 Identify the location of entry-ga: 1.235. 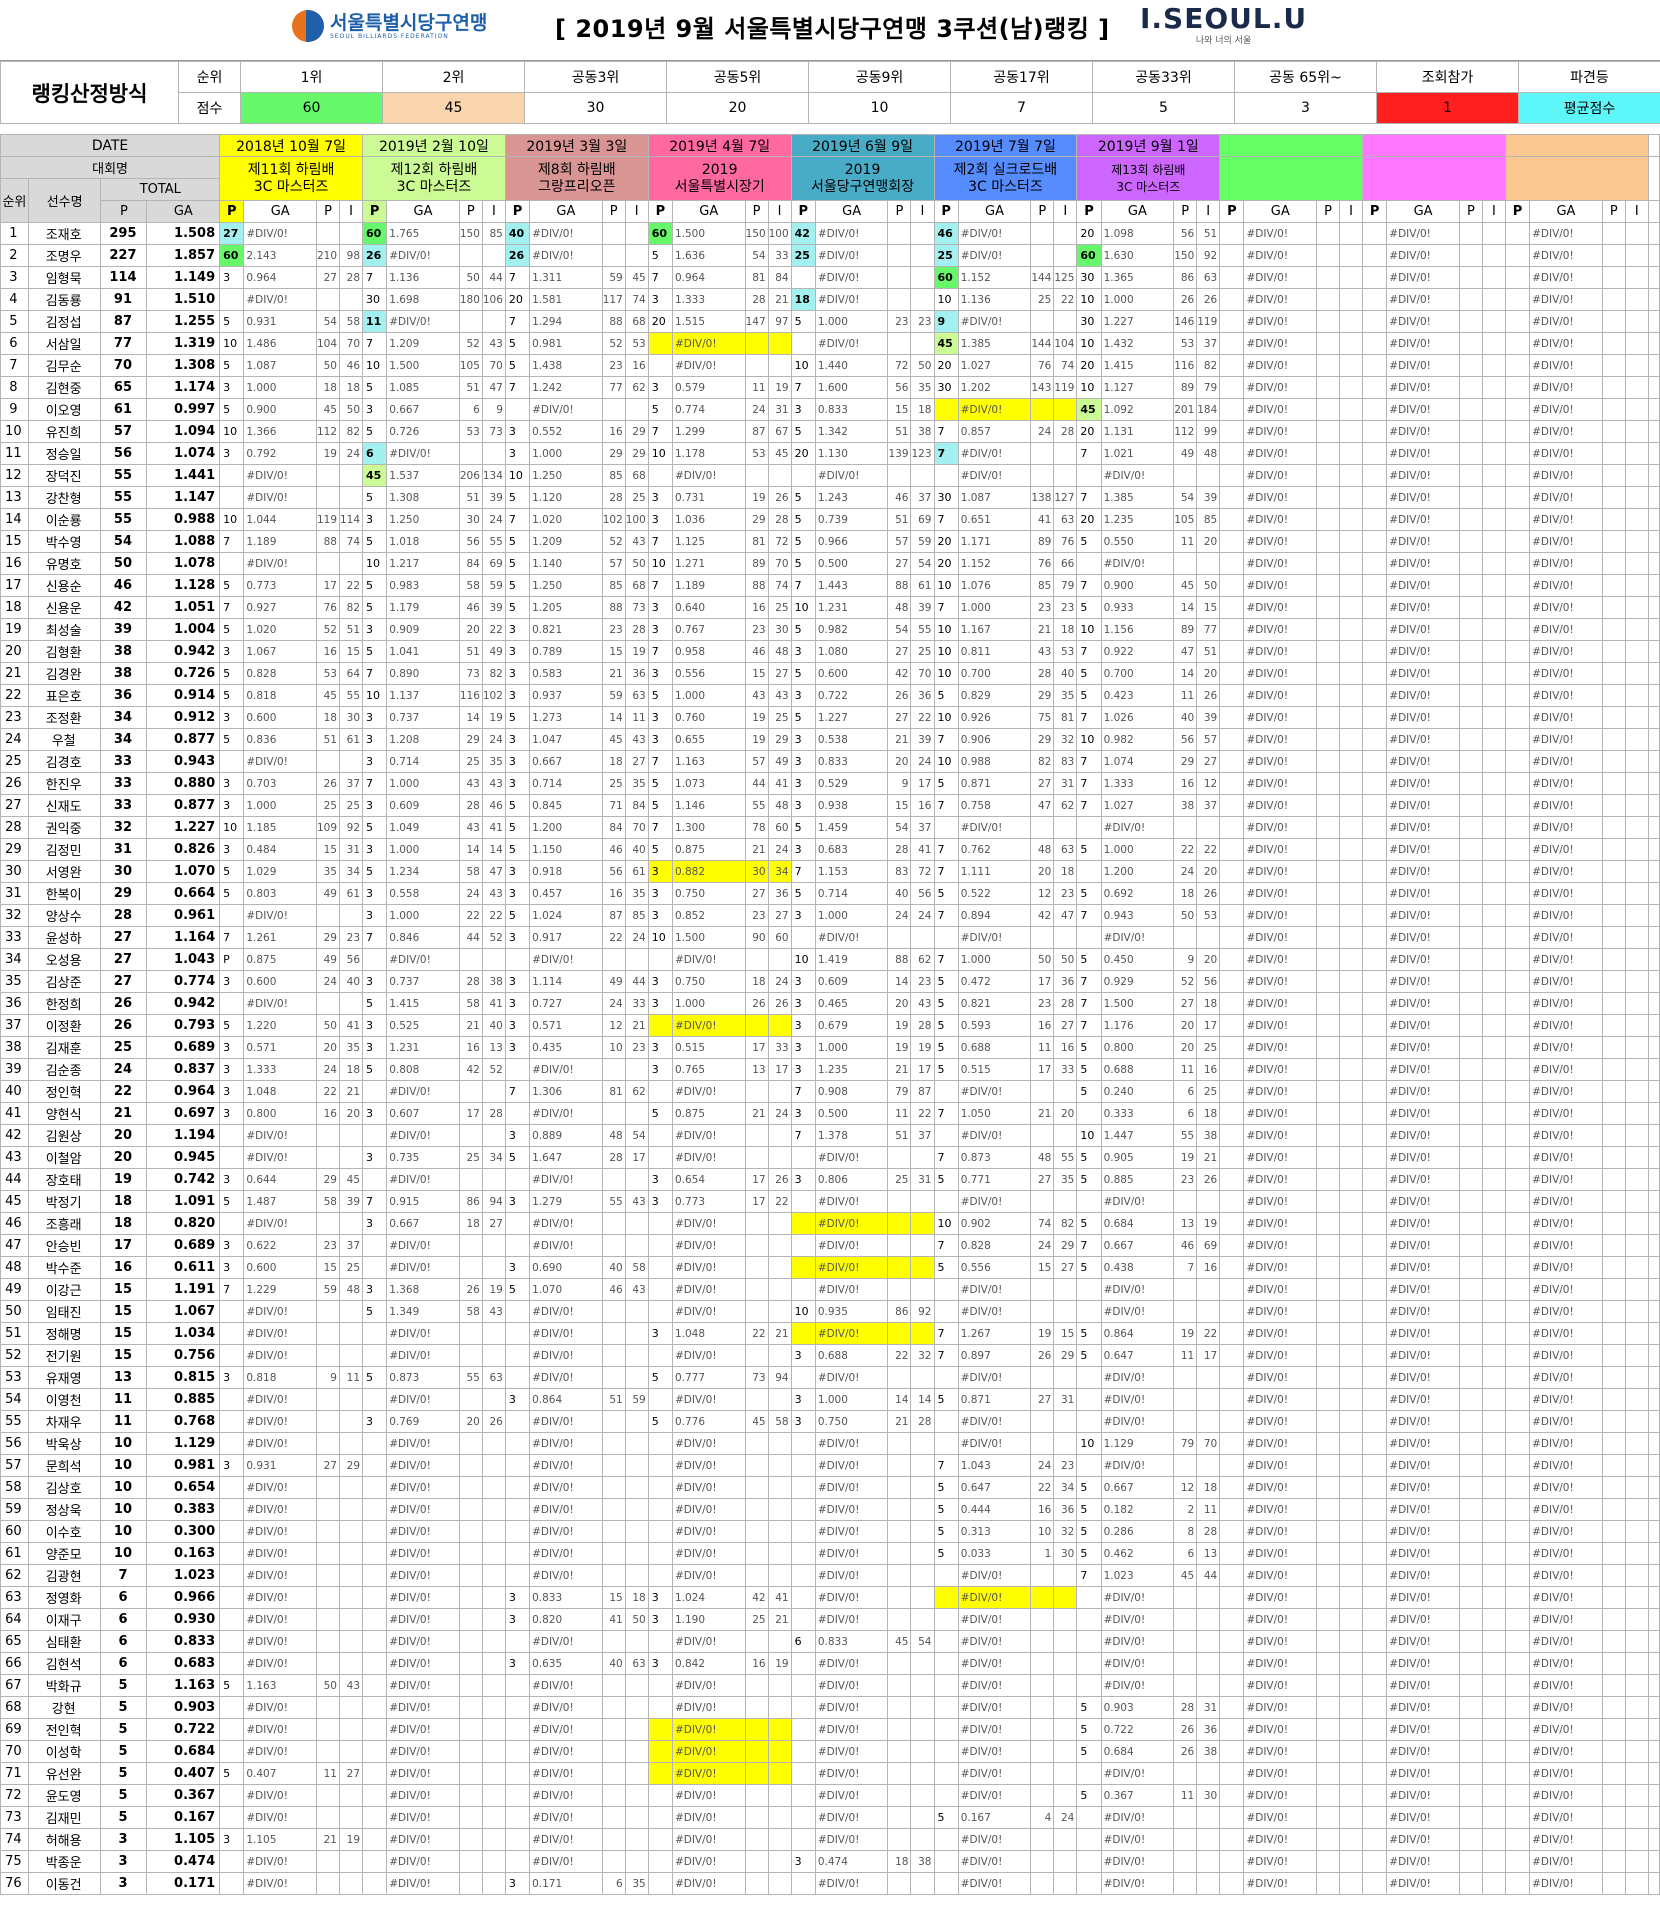
(851, 1069).